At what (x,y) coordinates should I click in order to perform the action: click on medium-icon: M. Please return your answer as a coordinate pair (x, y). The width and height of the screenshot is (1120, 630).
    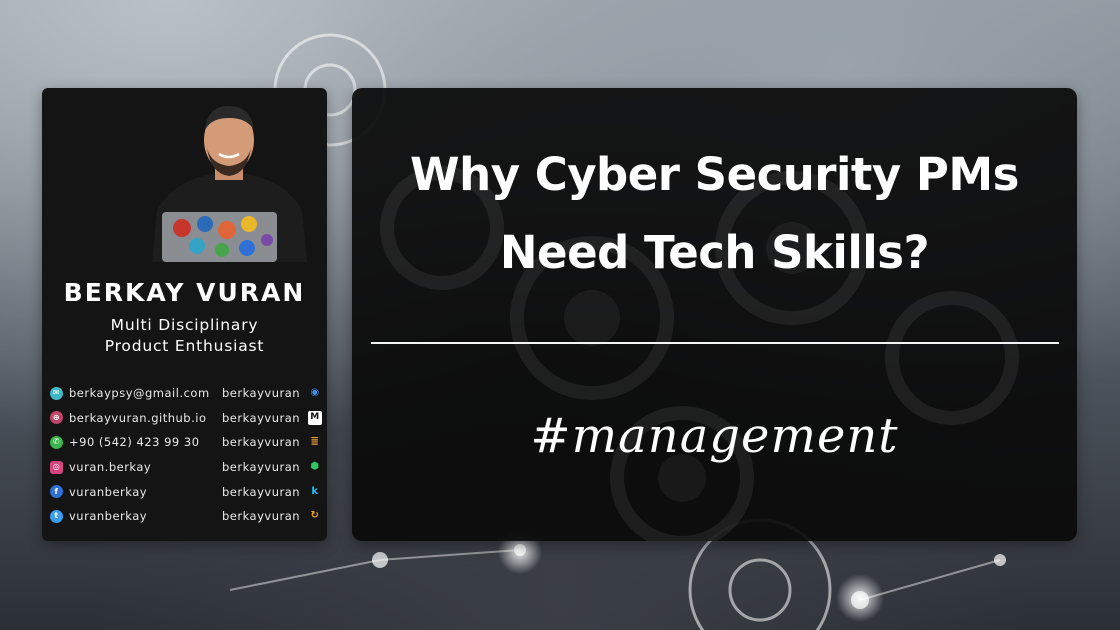
    Looking at the image, I should click on (315, 417).